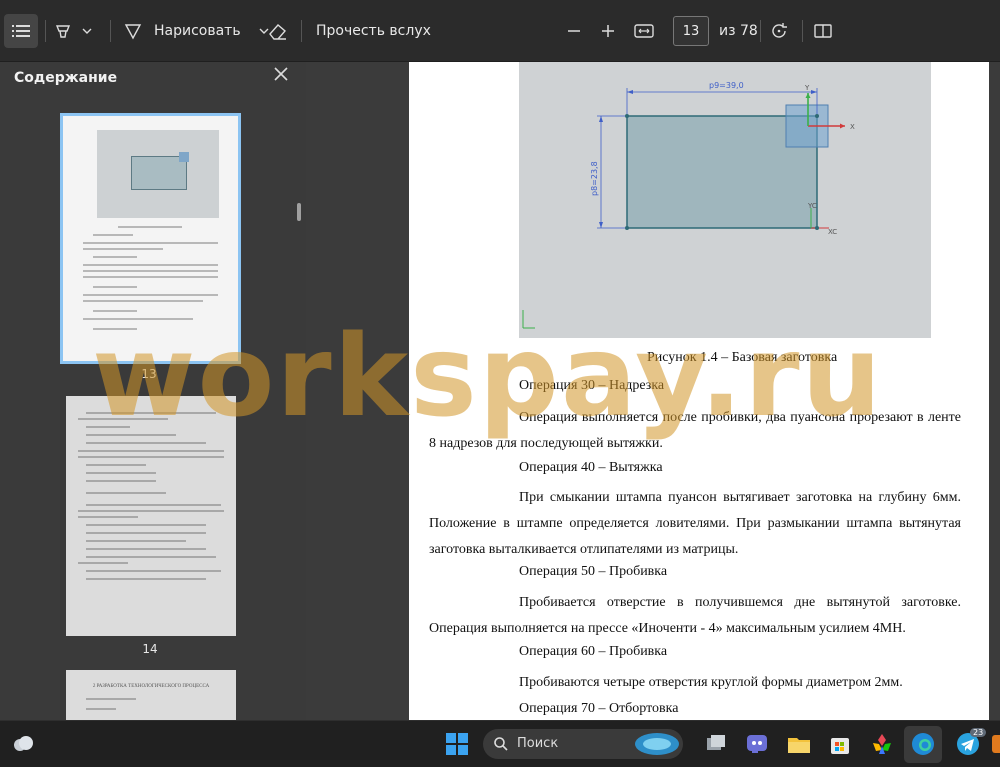  I want to click on close-icon, so click(281, 74).